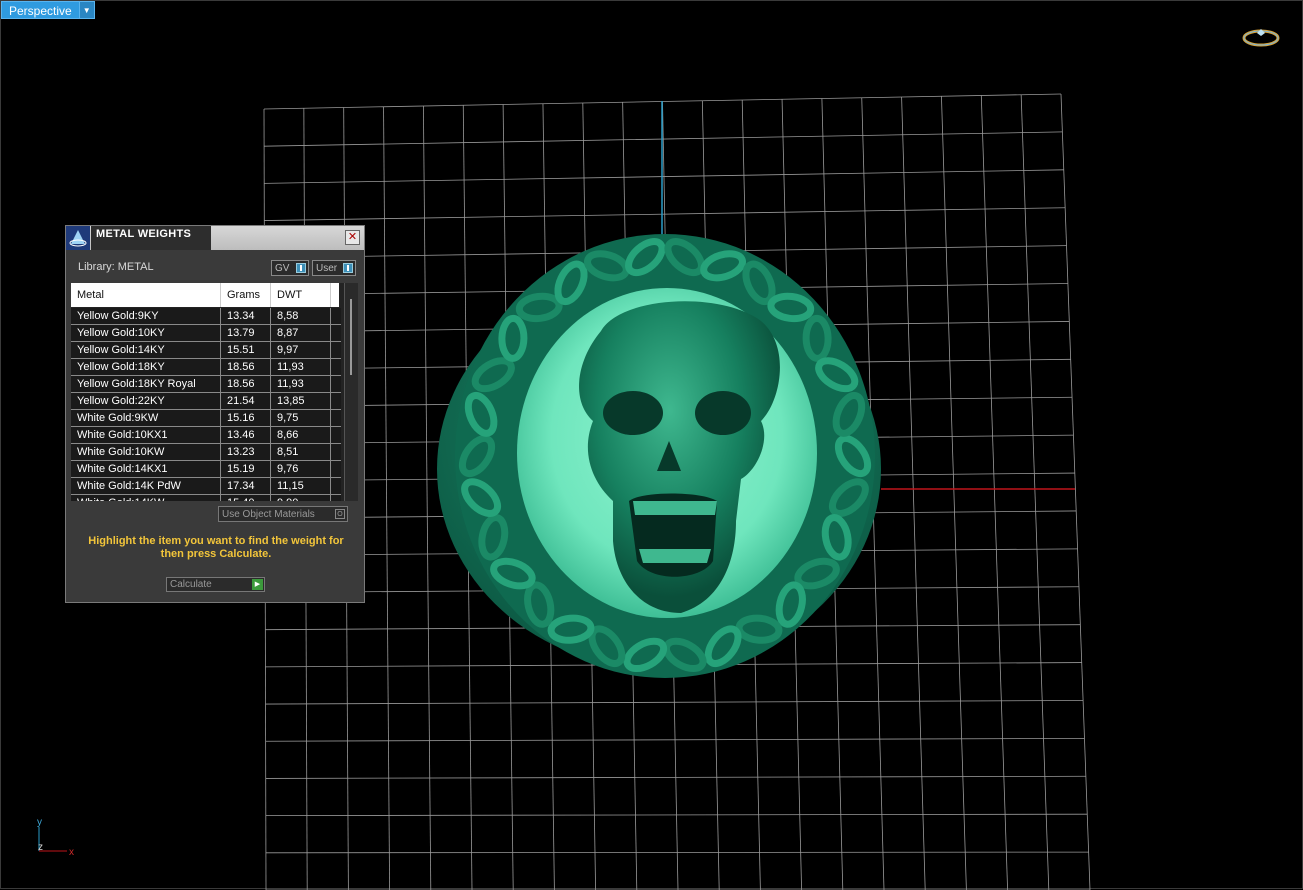 This screenshot has width=1303, height=890. Describe the element at coordinates (146, 367) in the screenshot. I see `cell-metal: Yellow Gold:18KY` at that location.